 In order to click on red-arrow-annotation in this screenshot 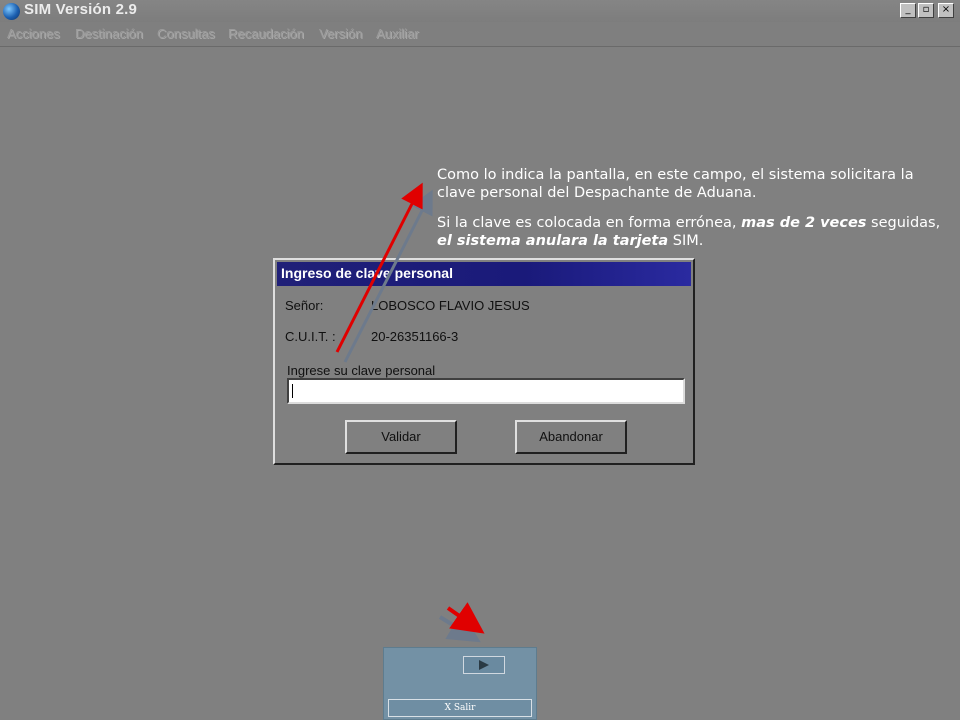, I will do `click(379, 267)`.